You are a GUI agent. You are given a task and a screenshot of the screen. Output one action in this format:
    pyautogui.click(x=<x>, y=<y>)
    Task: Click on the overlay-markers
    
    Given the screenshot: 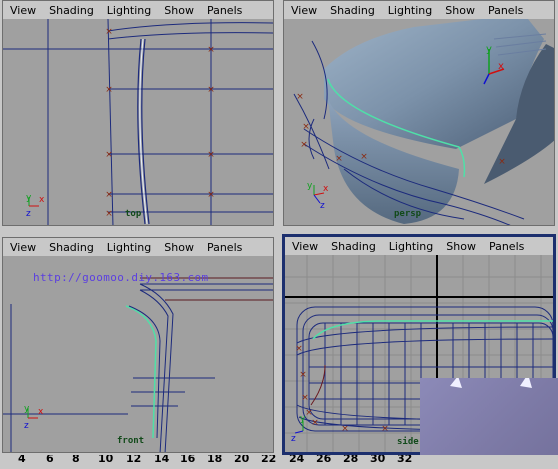 What is the action you would take?
    pyautogui.click(x=491, y=381)
    